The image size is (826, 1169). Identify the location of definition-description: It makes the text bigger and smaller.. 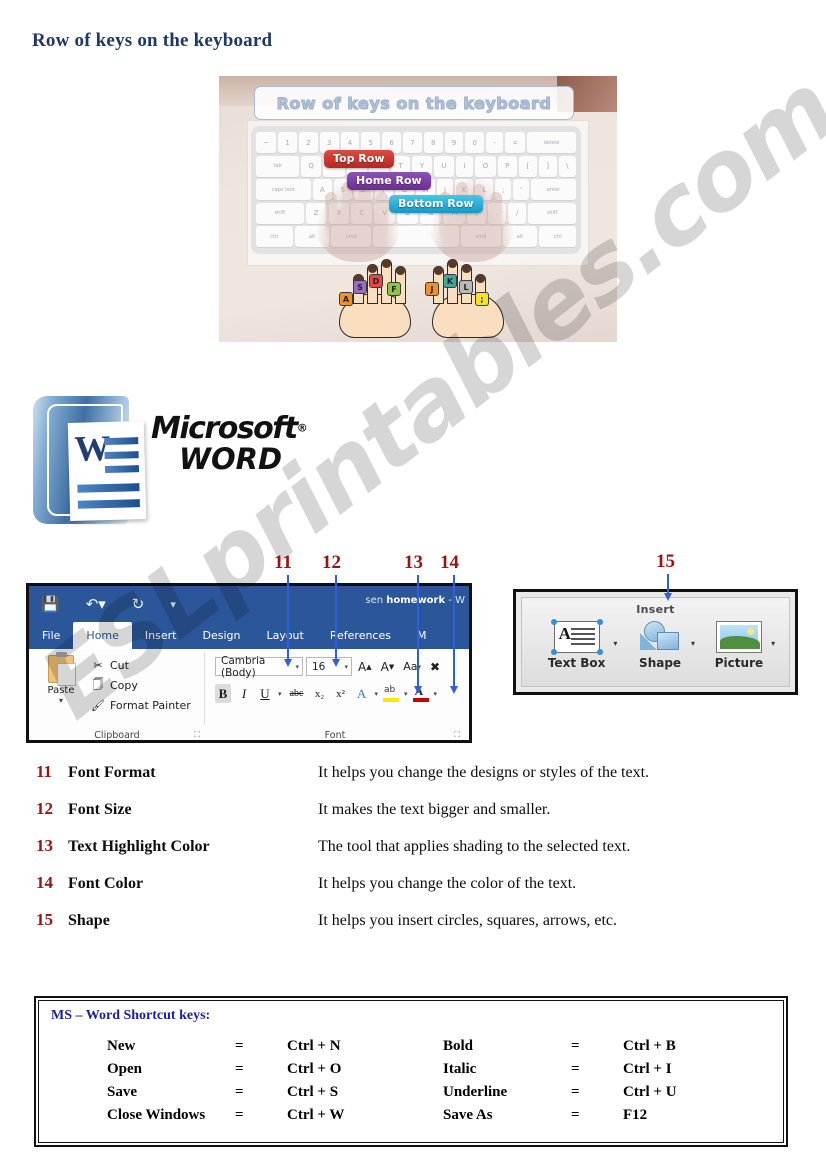
(434, 809).